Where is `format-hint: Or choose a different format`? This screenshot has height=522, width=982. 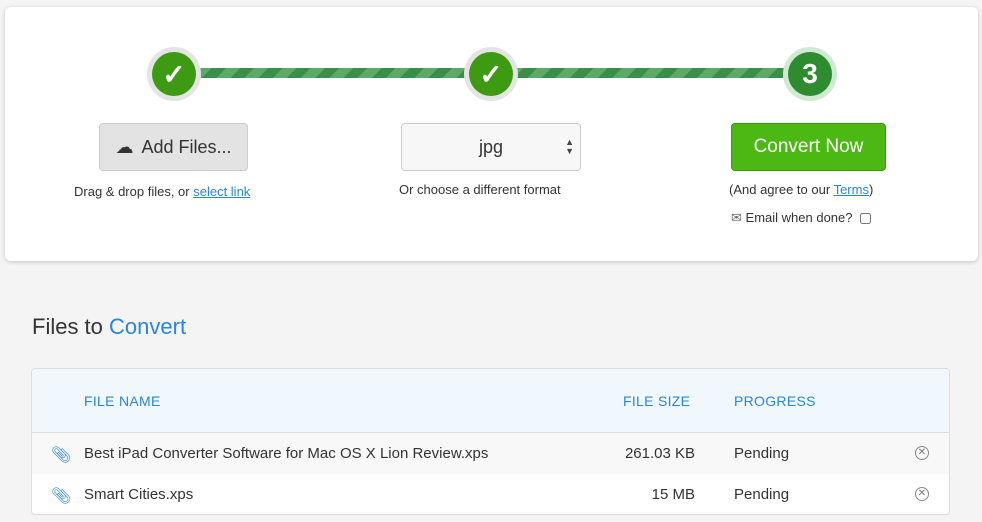 format-hint: Or choose a different format is located at coordinates (480, 189).